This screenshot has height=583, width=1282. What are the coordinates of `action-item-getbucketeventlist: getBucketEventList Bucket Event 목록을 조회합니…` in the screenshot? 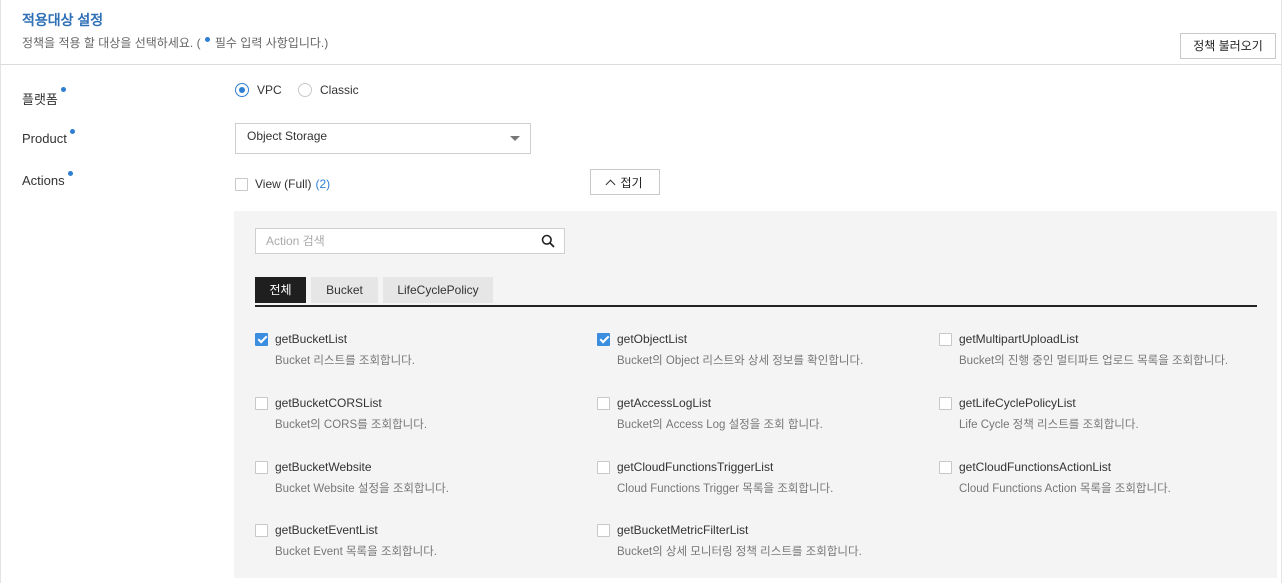 It's located at (346, 541).